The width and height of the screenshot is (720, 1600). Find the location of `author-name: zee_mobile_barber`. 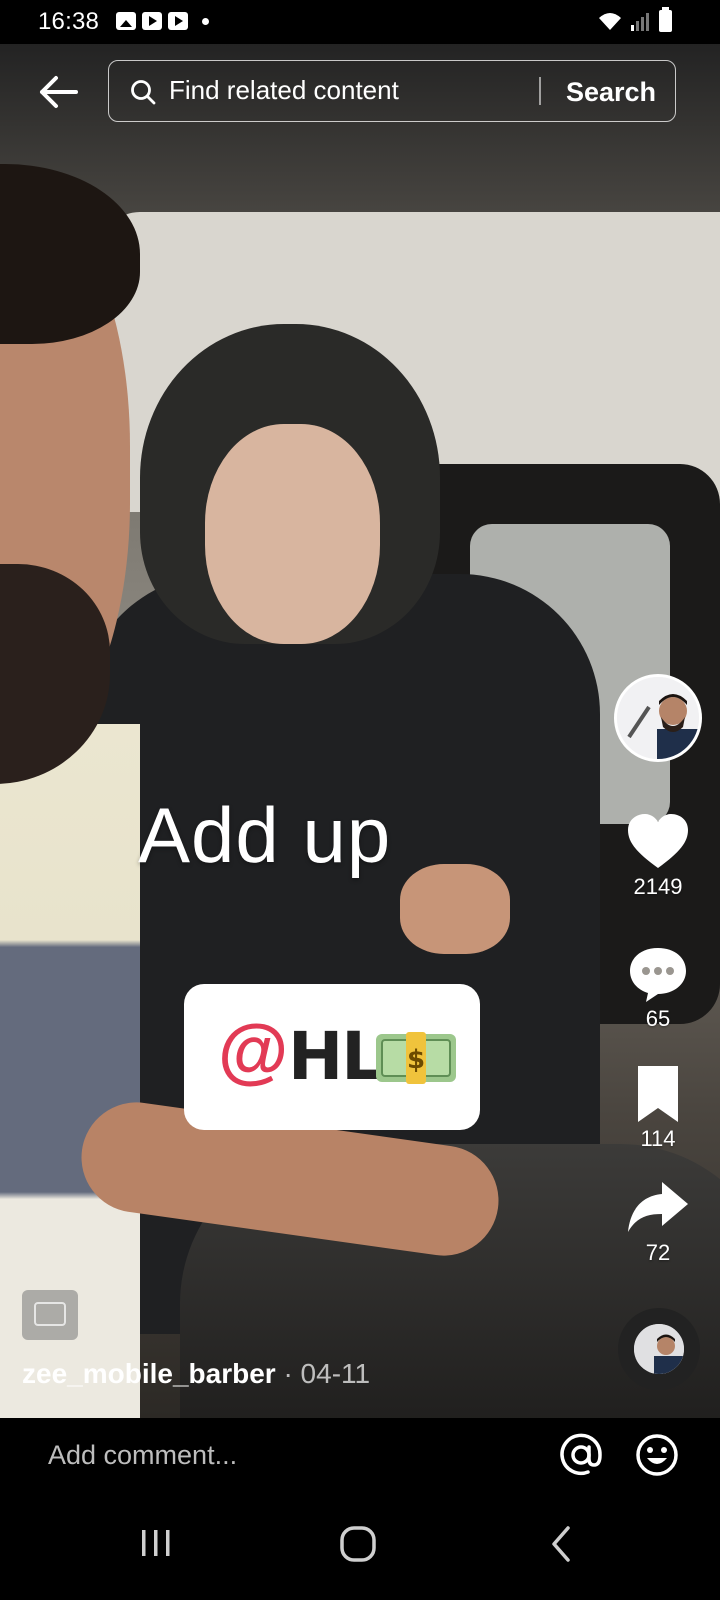

author-name: zee_mobile_barber is located at coordinates (149, 1373).